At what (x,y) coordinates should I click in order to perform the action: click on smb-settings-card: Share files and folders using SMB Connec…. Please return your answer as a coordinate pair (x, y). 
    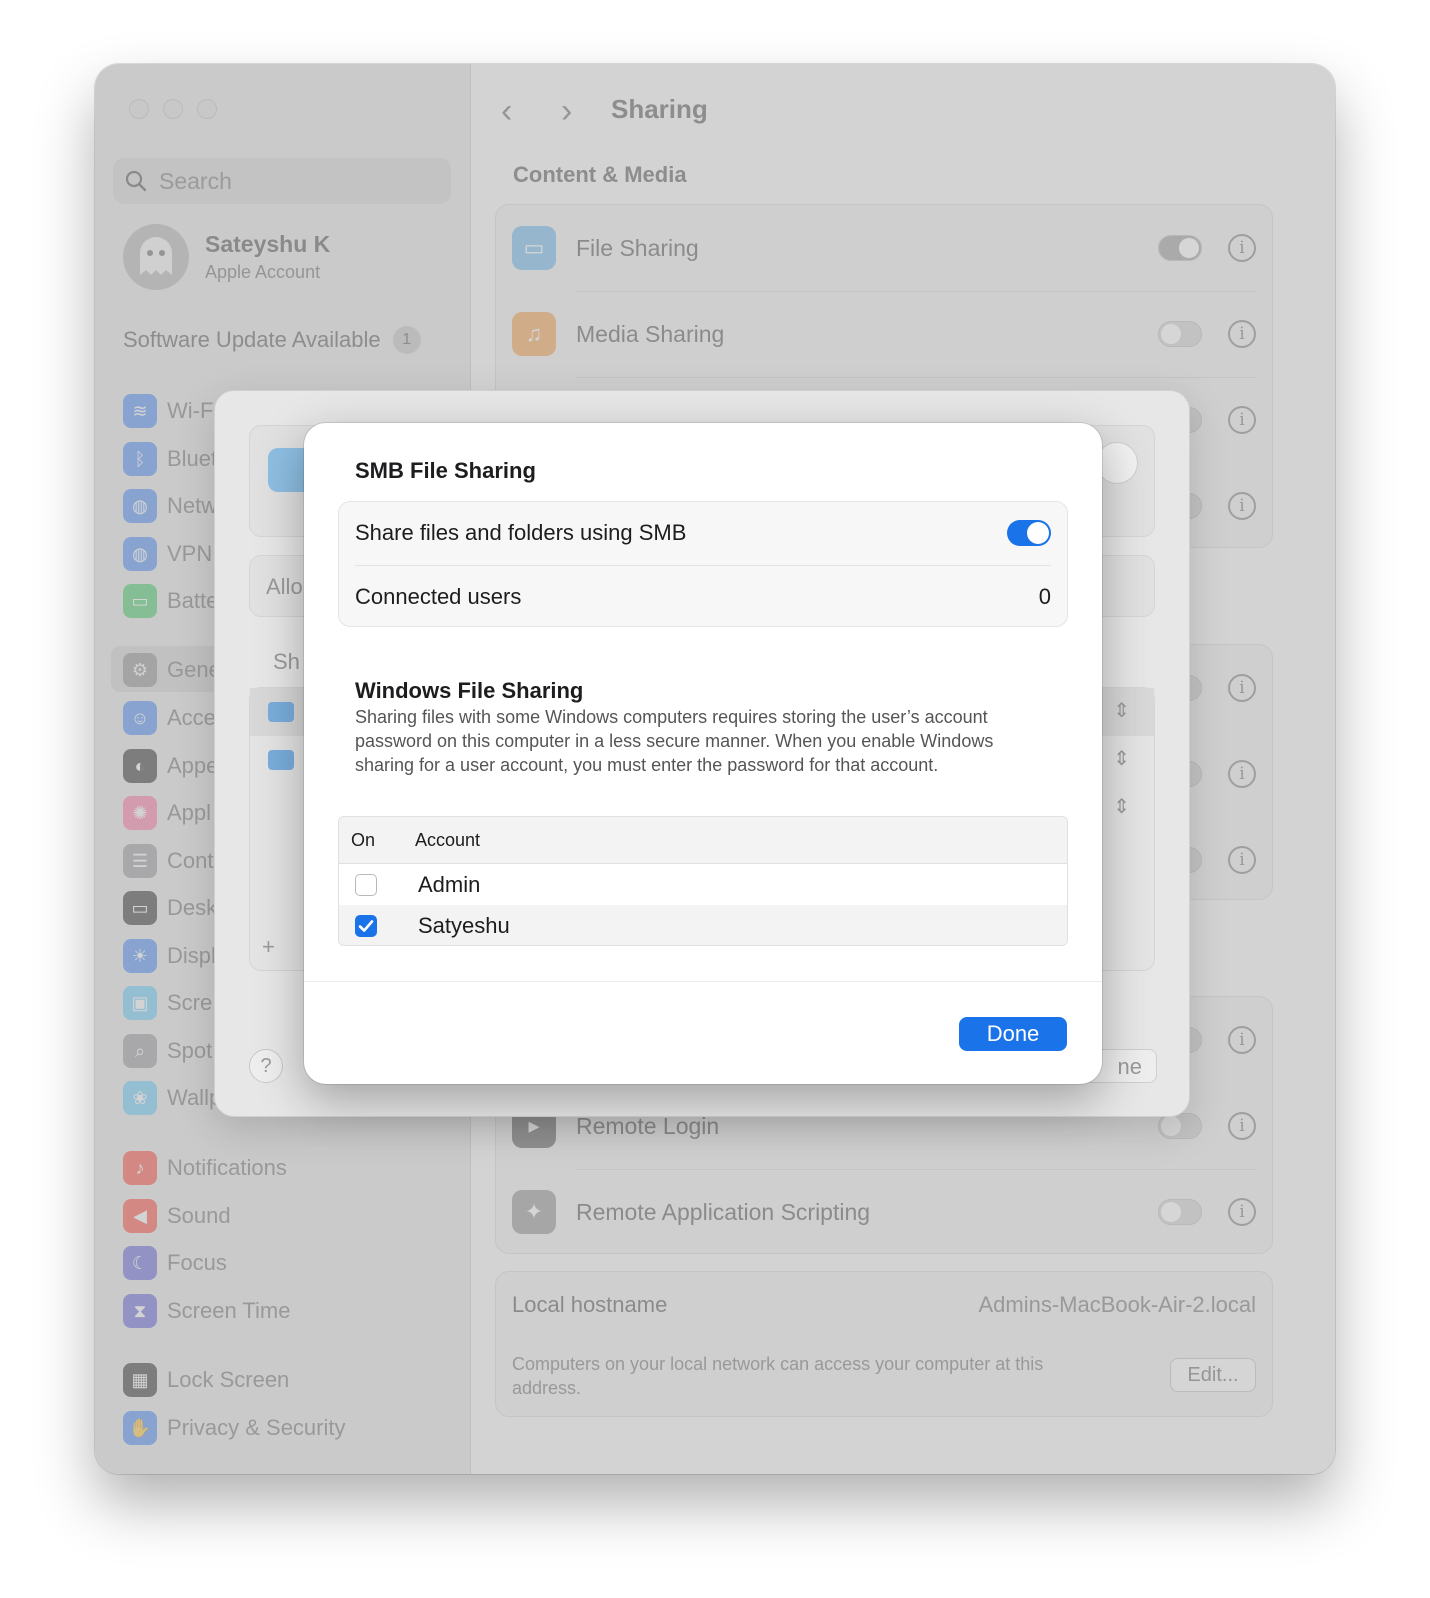
    Looking at the image, I should click on (703, 564).